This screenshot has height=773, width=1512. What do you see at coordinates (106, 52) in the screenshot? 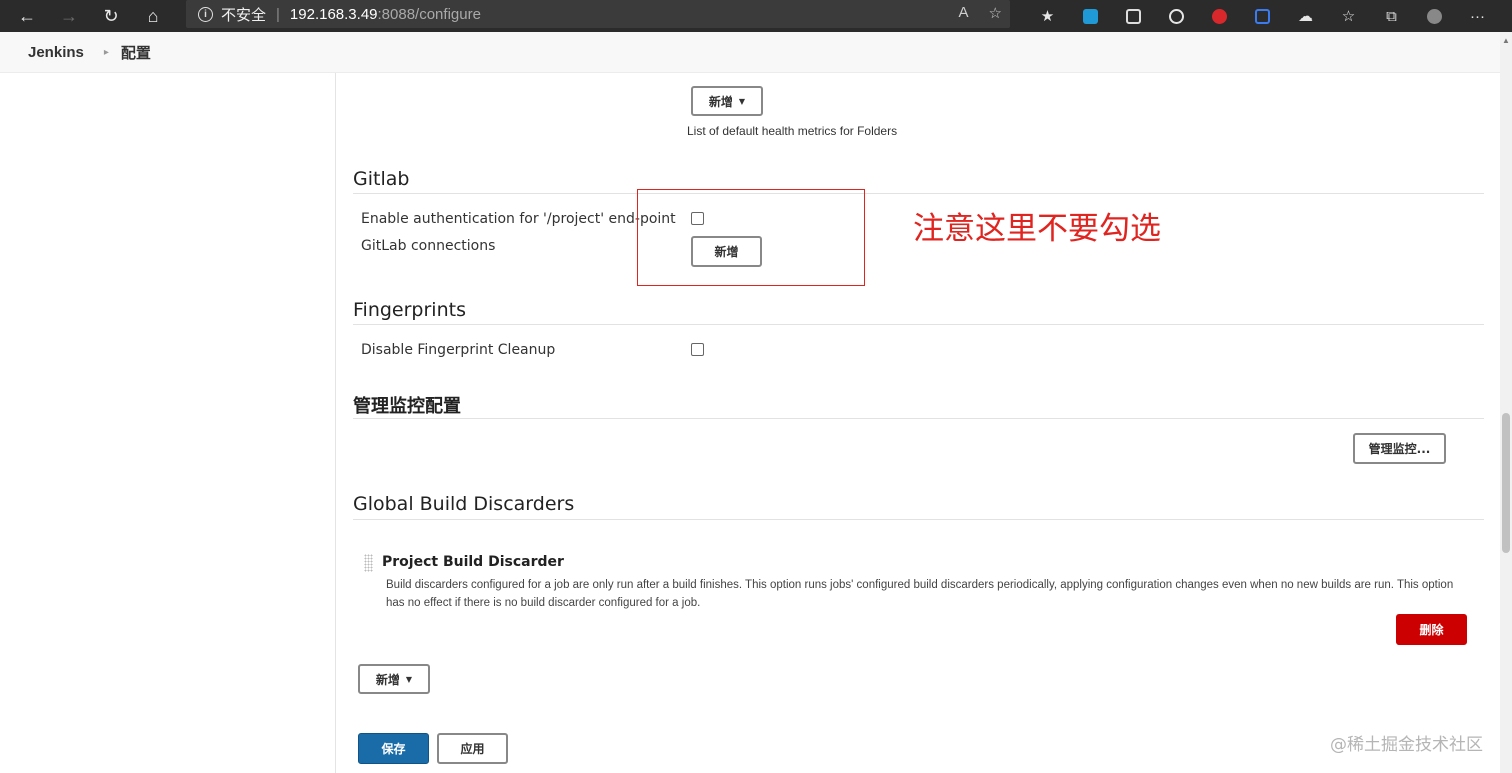
I see `breadcrumb-chevron-icon: ▸` at bounding box center [106, 52].